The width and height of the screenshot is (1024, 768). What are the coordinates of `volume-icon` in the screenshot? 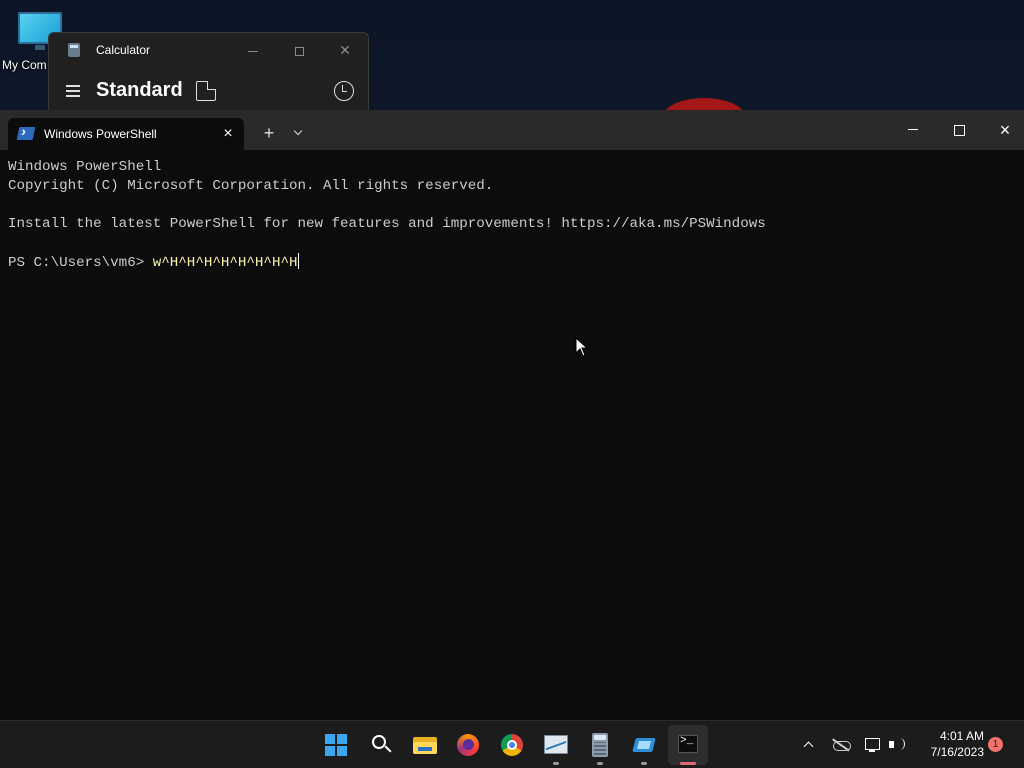 It's located at (897, 745).